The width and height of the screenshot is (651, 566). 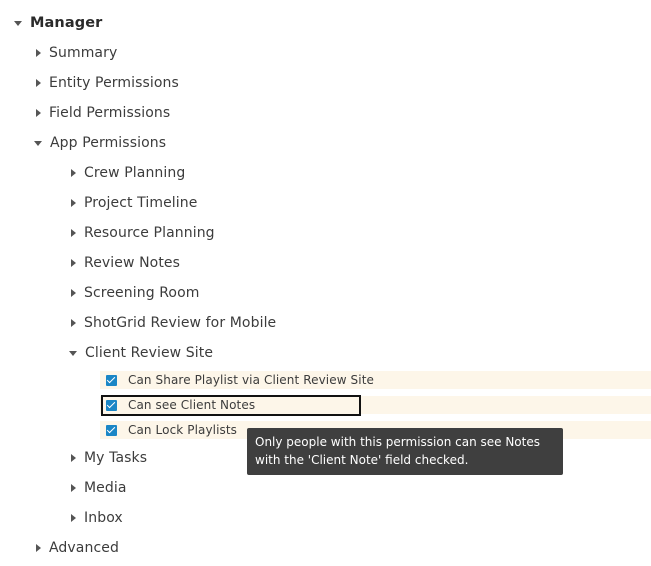 What do you see at coordinates (114, 83) in the screenshot?
I see `tree-node-label: Entity Permissions` at bounding box center [114, 83].